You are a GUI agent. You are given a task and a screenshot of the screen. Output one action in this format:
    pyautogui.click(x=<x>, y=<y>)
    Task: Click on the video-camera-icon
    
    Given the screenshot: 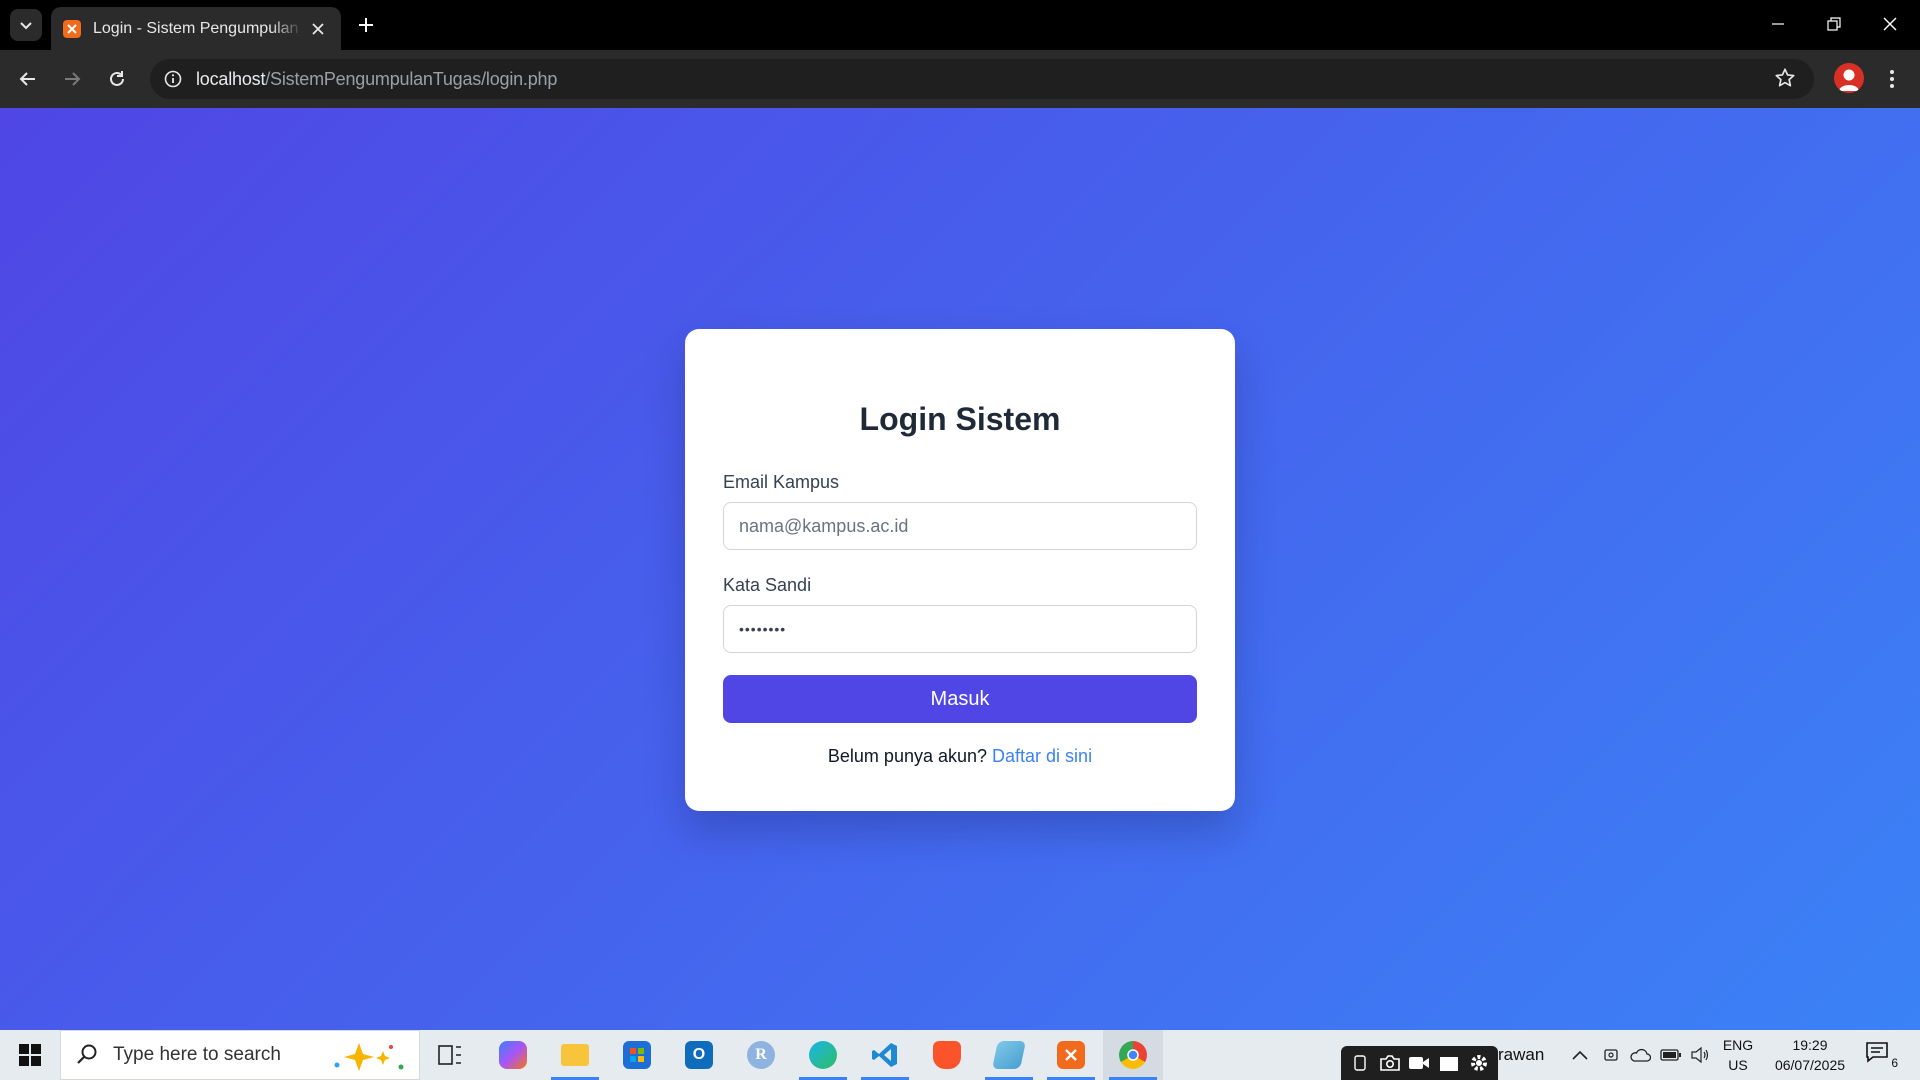 What is the action you would take?
    pyautogui.click(x=1419, y=1063)
    